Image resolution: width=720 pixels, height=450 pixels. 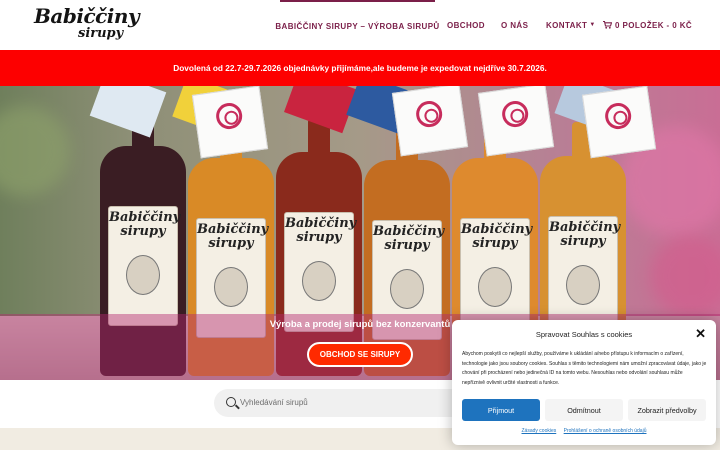 I want to click on nav-item-cart: 0 položek - 0 Kč, so click(x=647, y=25).